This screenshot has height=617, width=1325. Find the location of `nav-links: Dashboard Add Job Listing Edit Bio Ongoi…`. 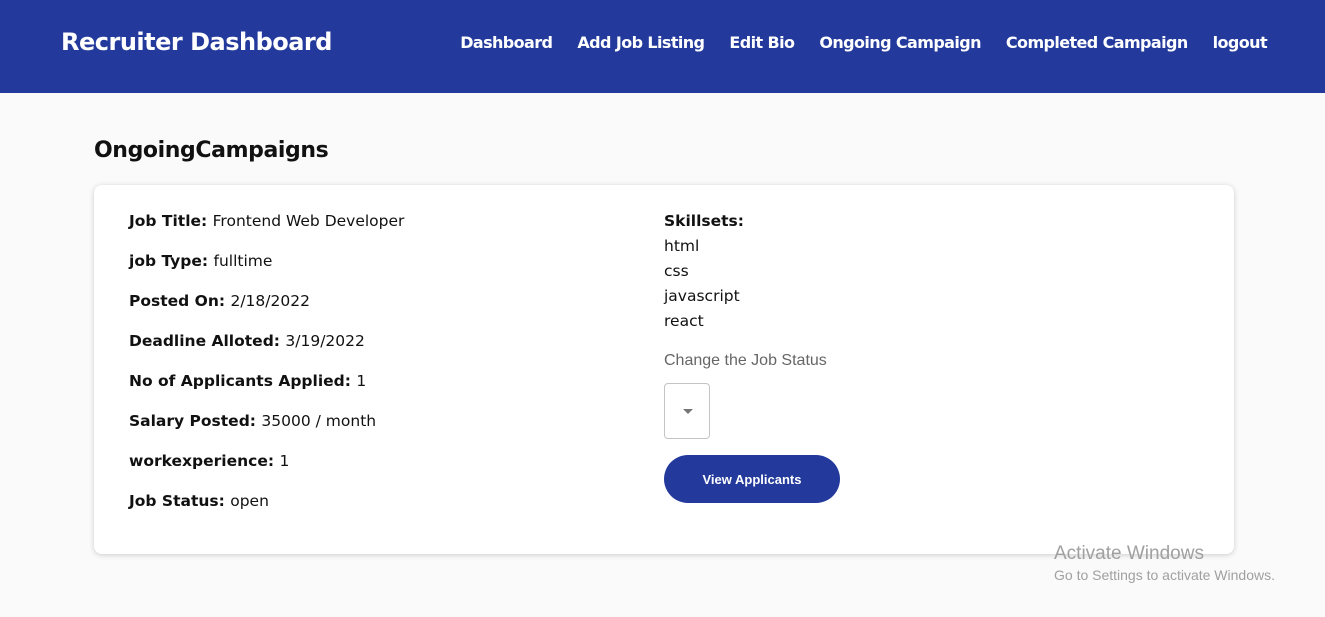

nav-links: Dashboard Add Job Listing Edit Bio Ongoi… is located at coordinates (863, 42).